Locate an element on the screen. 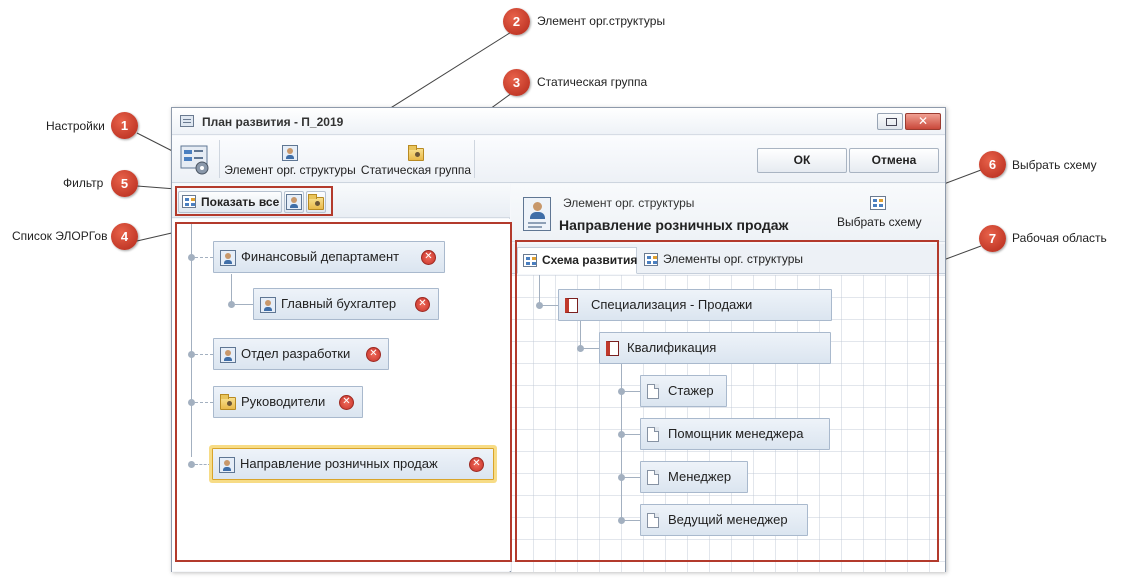 This screenshot has width=1123, height=581. callout-label: Фильтр is located at coordinates (83, 183).